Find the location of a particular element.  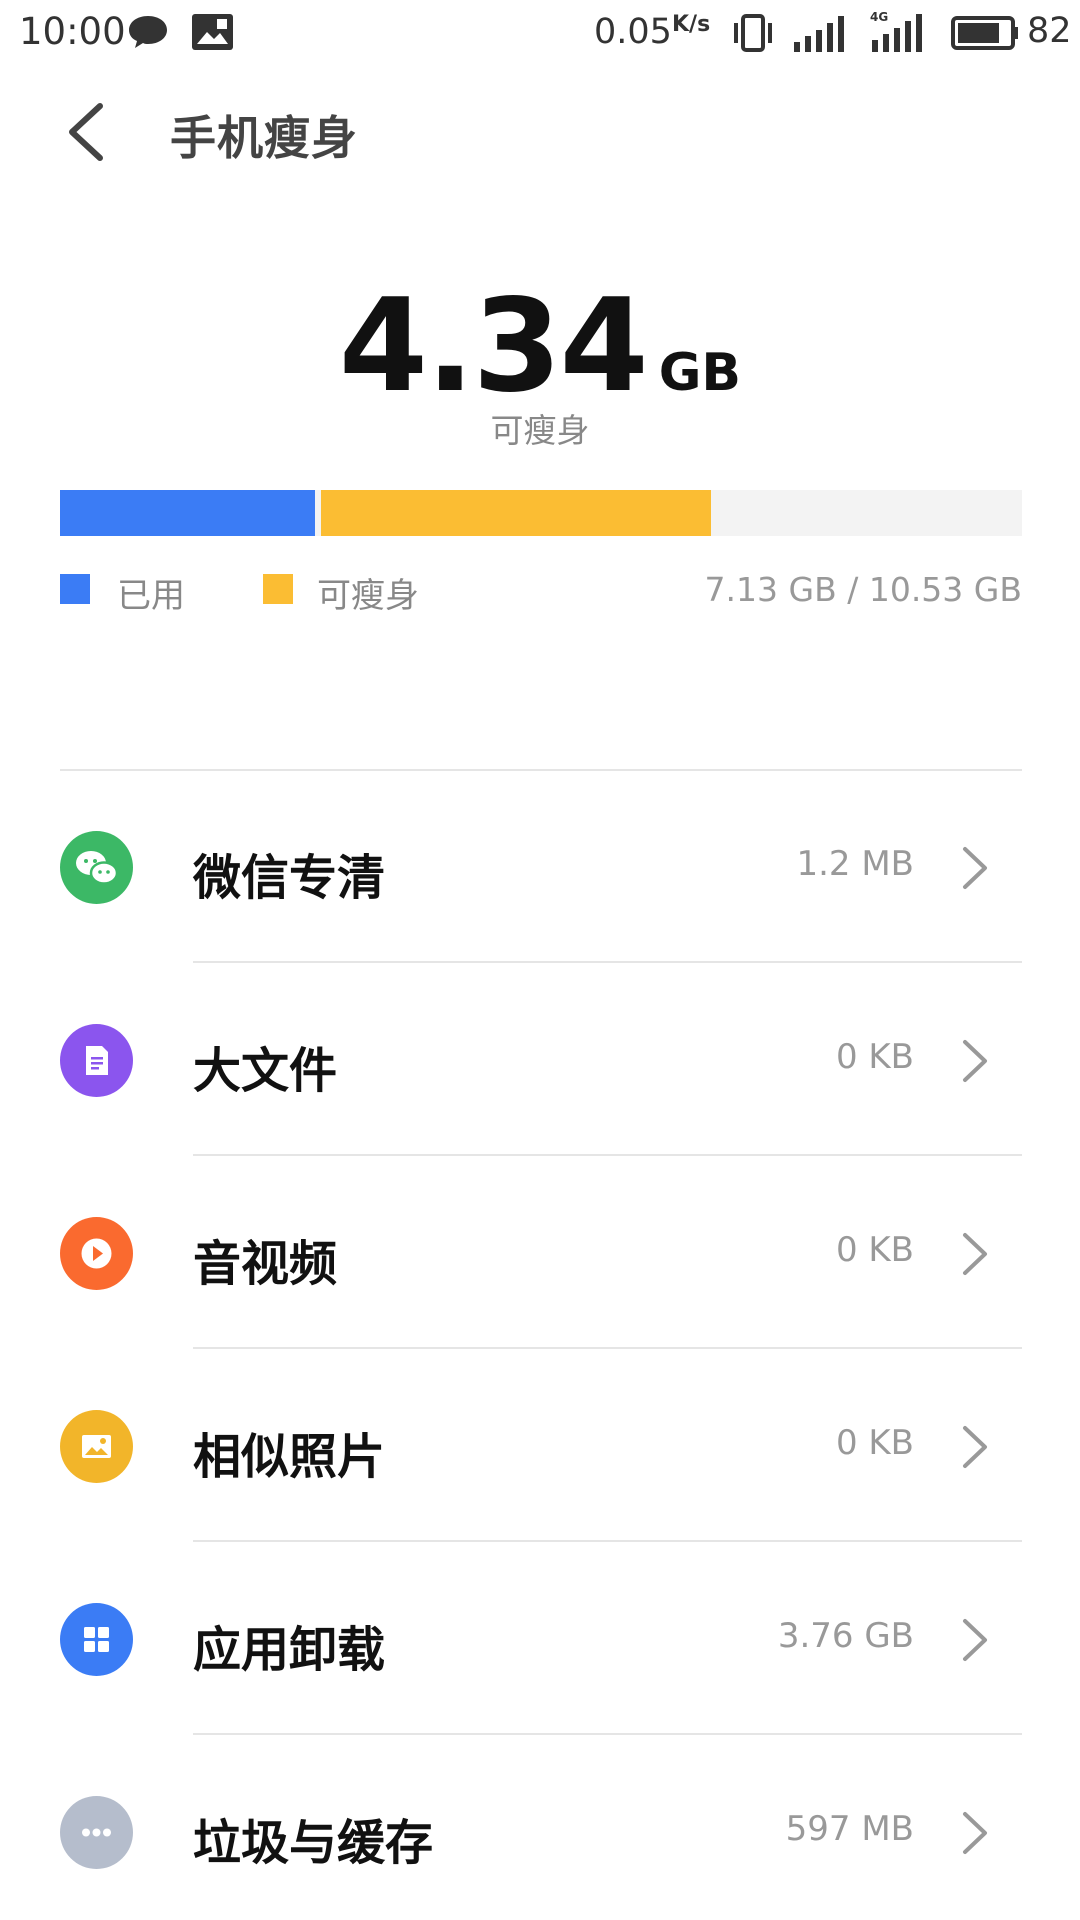

chevron-left-icon is located at coordinates (86, 132).